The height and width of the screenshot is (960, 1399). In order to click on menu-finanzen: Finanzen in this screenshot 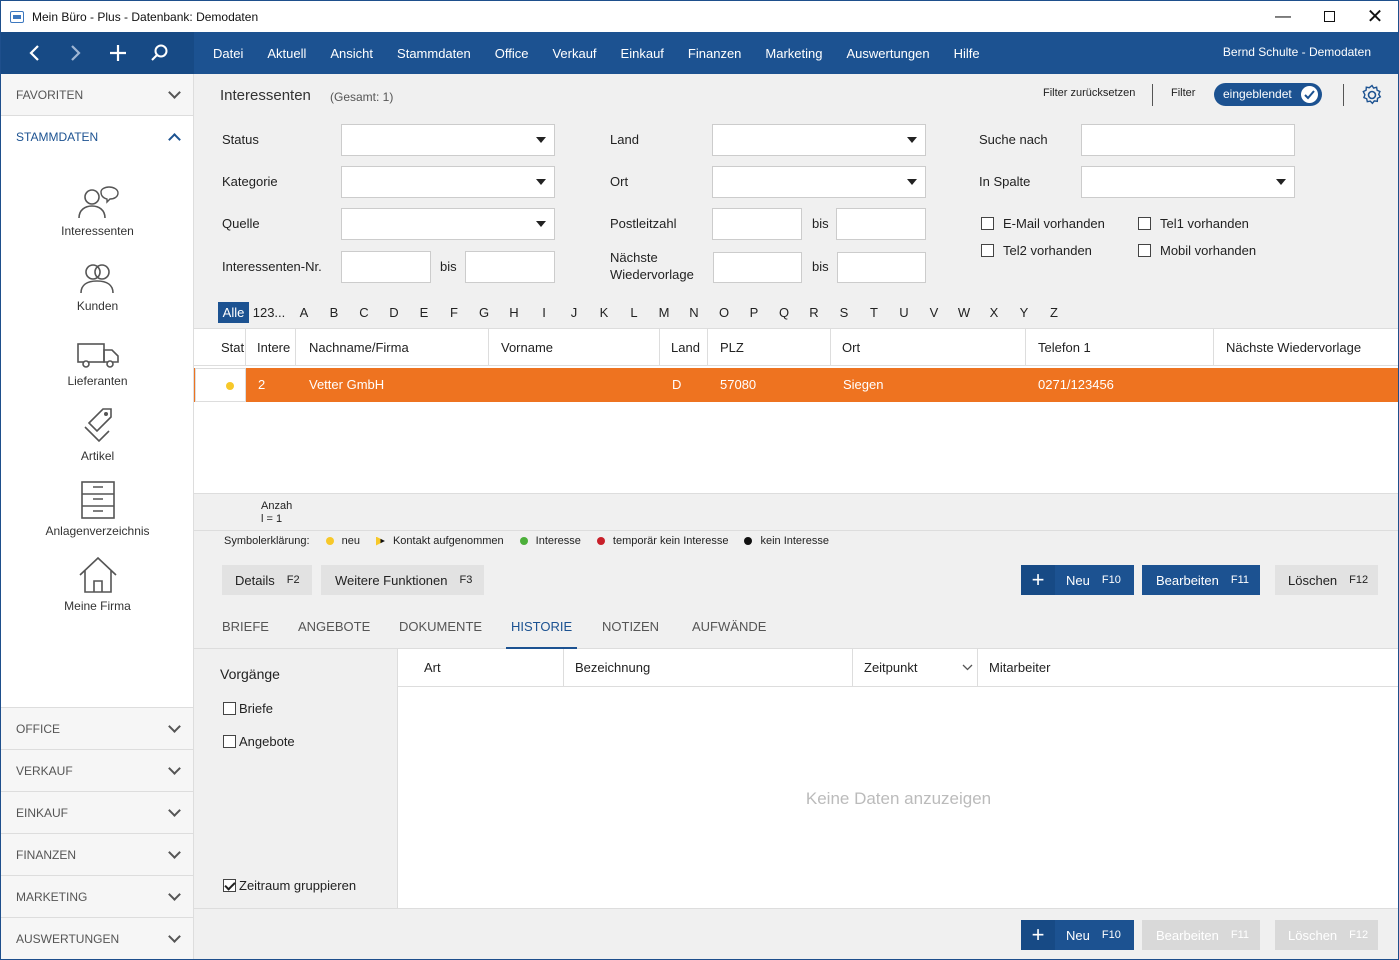, I will do `click(714, 53)`.